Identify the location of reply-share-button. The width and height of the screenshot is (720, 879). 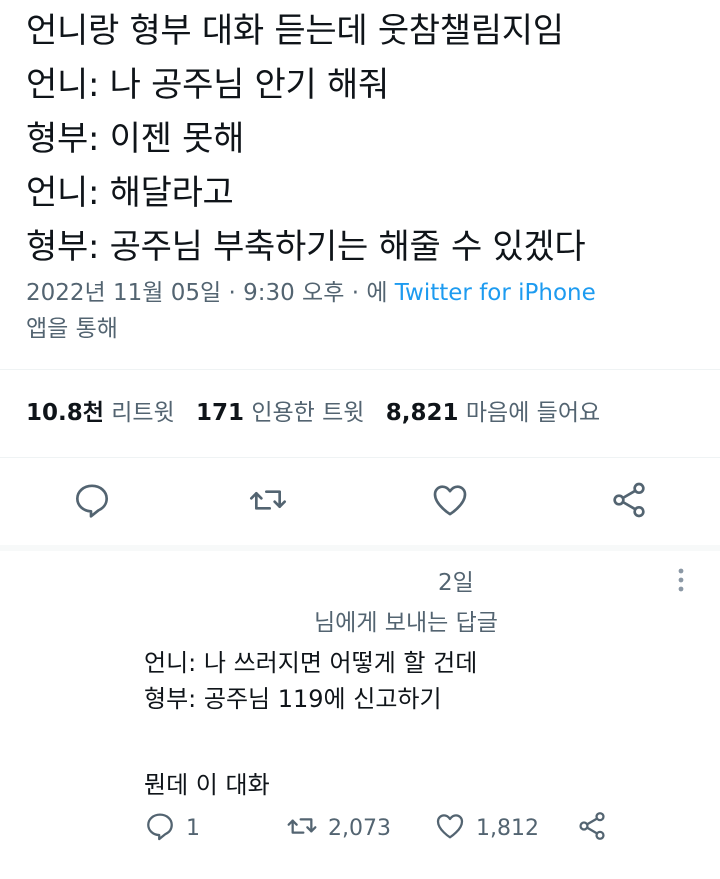
(592, 828).